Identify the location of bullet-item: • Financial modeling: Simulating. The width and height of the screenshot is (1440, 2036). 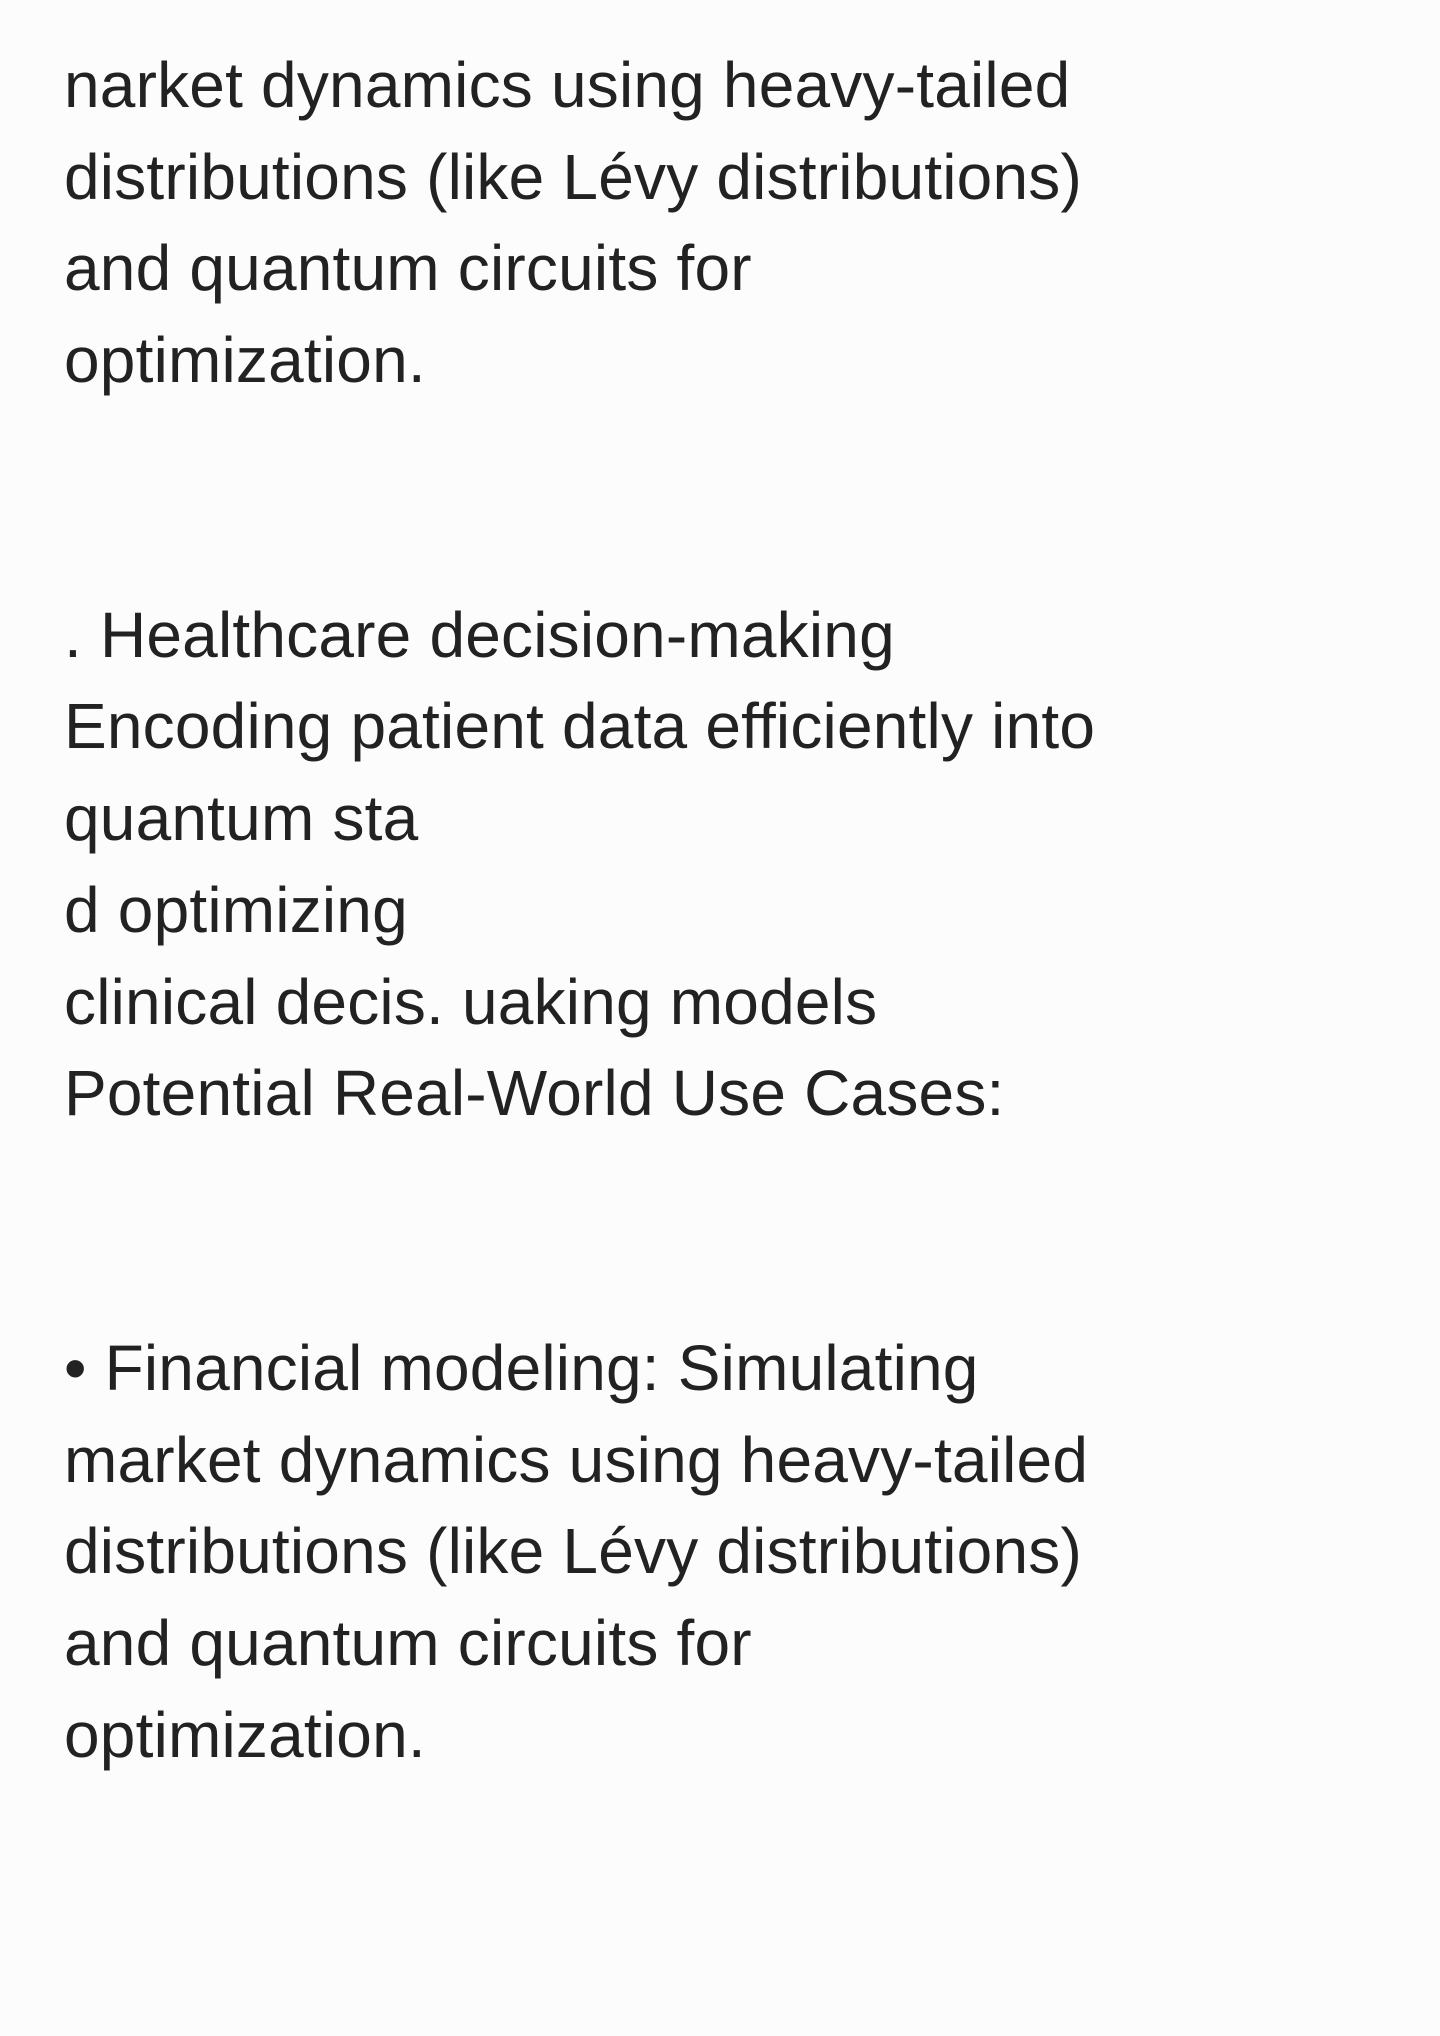
(521, 1367).